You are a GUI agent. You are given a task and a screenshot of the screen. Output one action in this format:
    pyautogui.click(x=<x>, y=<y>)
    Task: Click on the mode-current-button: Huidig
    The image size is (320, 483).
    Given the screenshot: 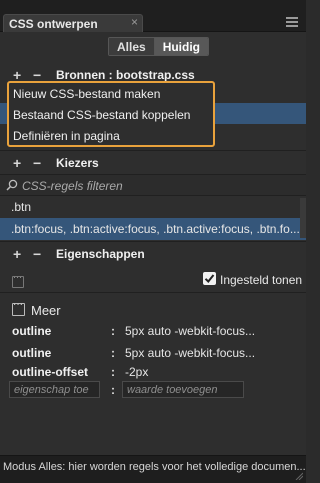 What is the action you would take?
    pyautogui.click(x=181, y=46)
    